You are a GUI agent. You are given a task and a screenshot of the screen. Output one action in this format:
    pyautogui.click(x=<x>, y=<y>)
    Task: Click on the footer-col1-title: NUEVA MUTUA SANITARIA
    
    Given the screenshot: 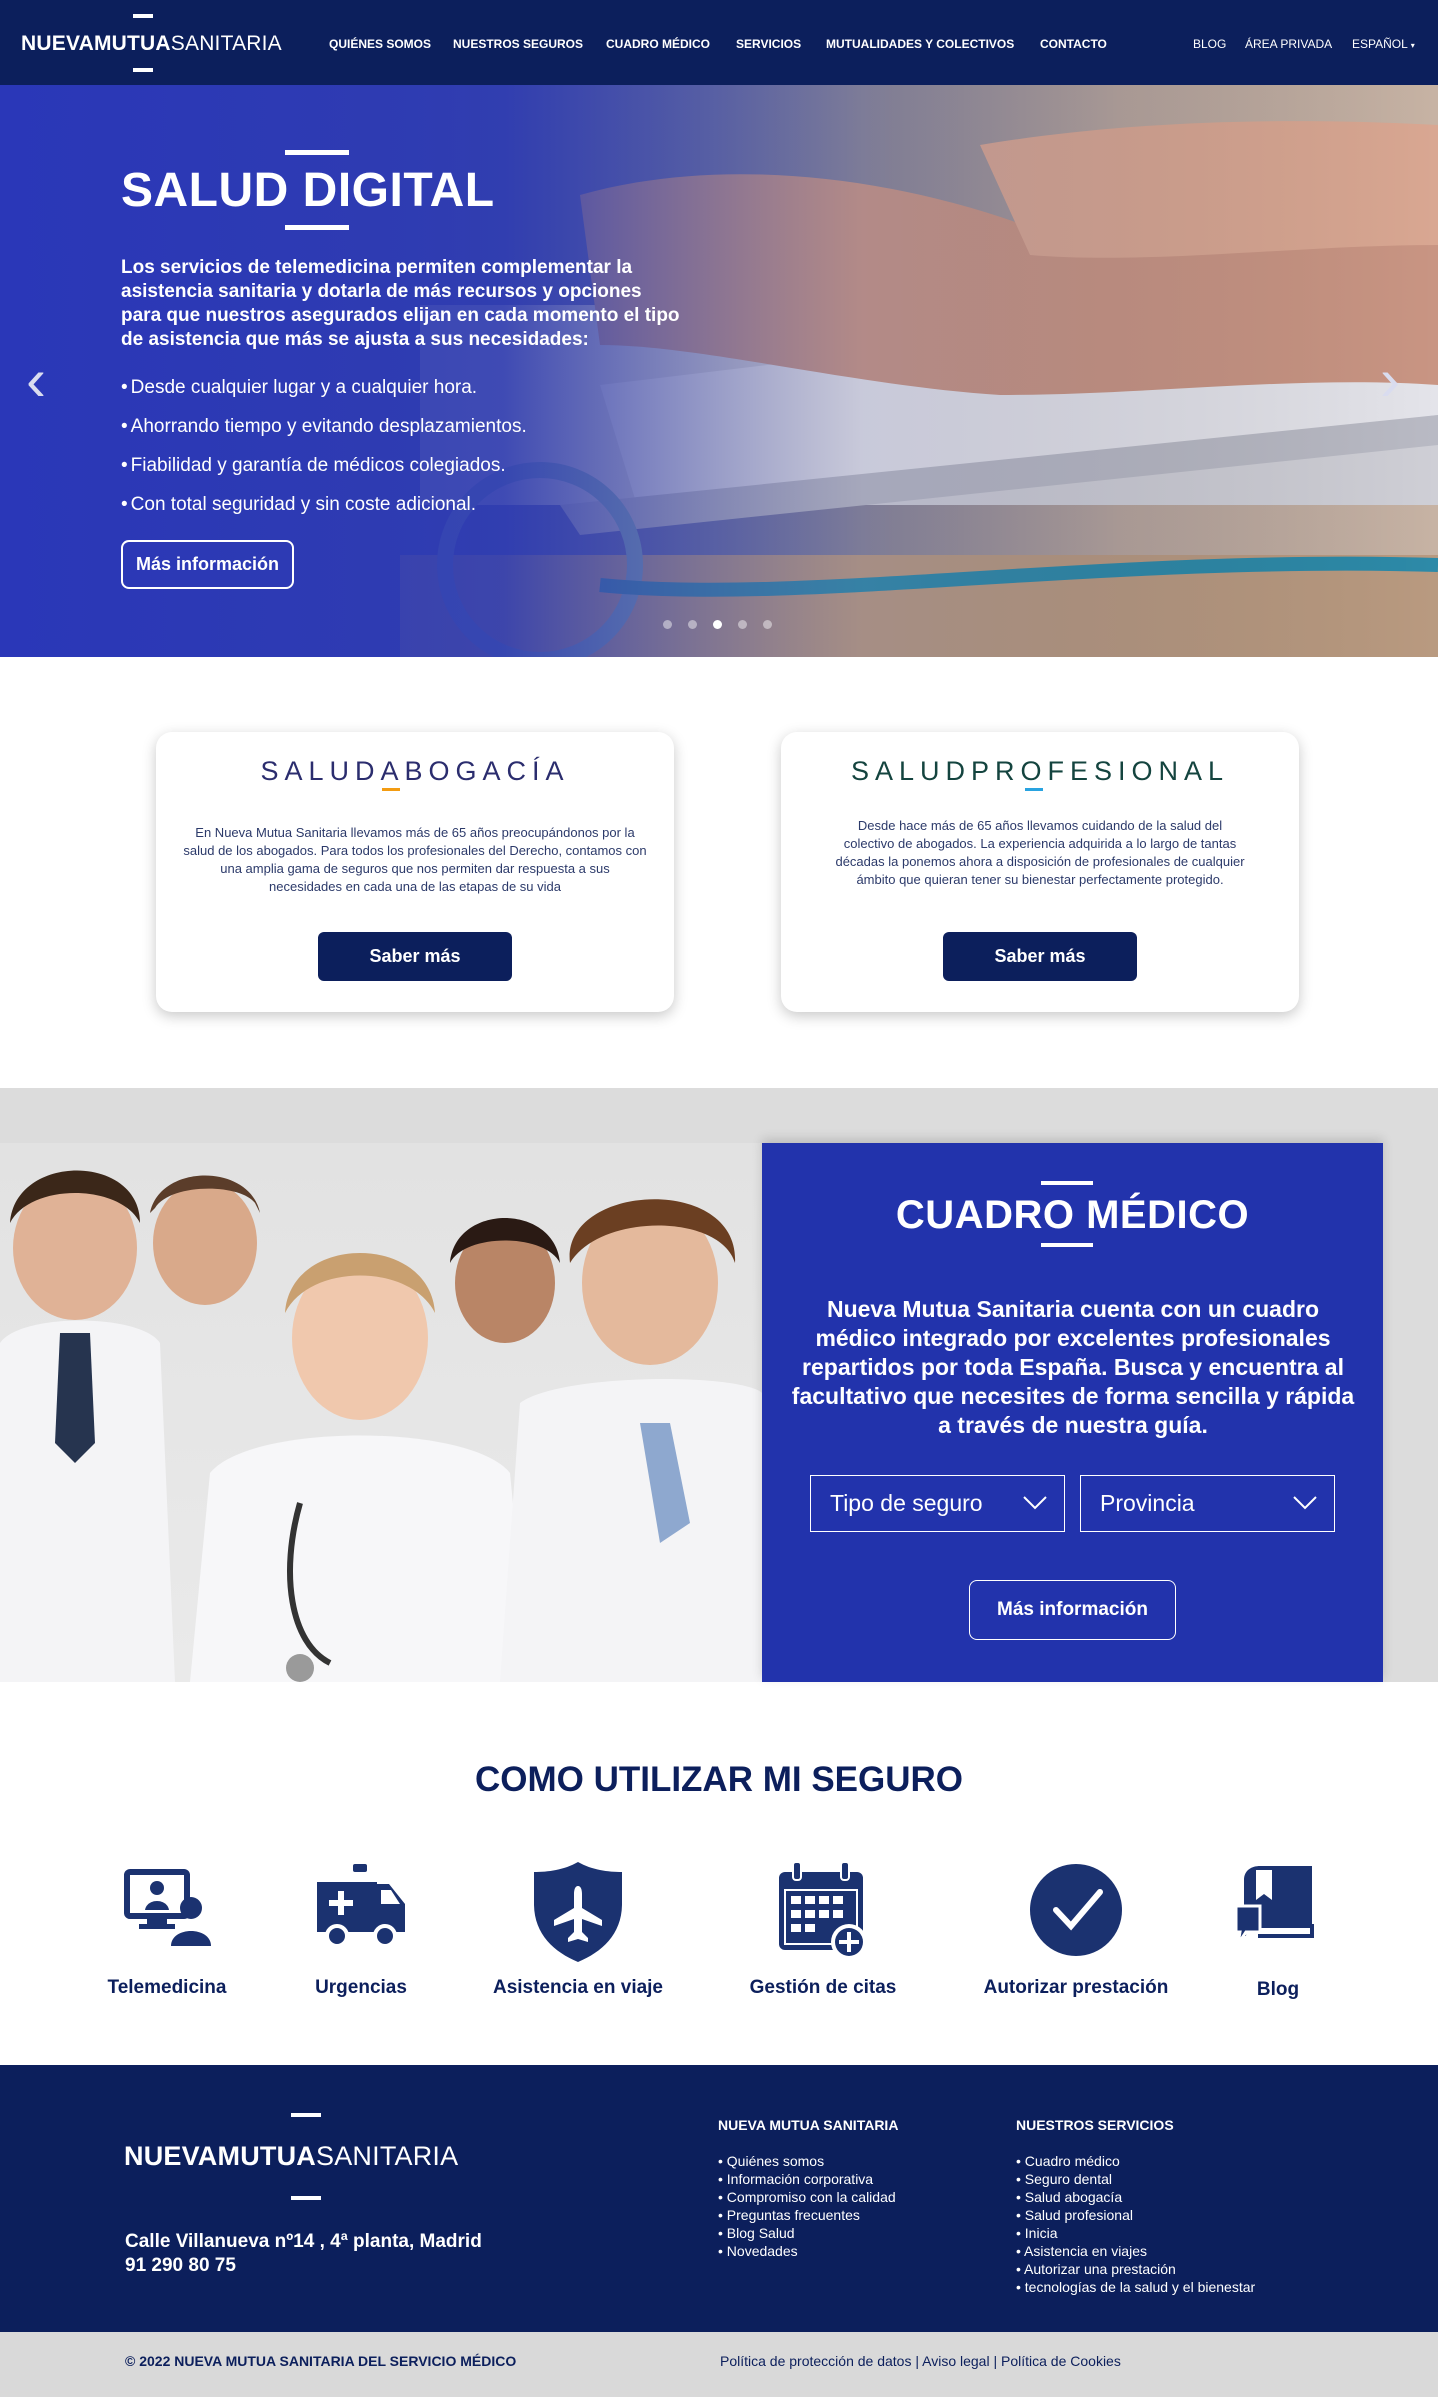 What is the action you would take?
    pyautogui.click(x=808, y=2125)
    